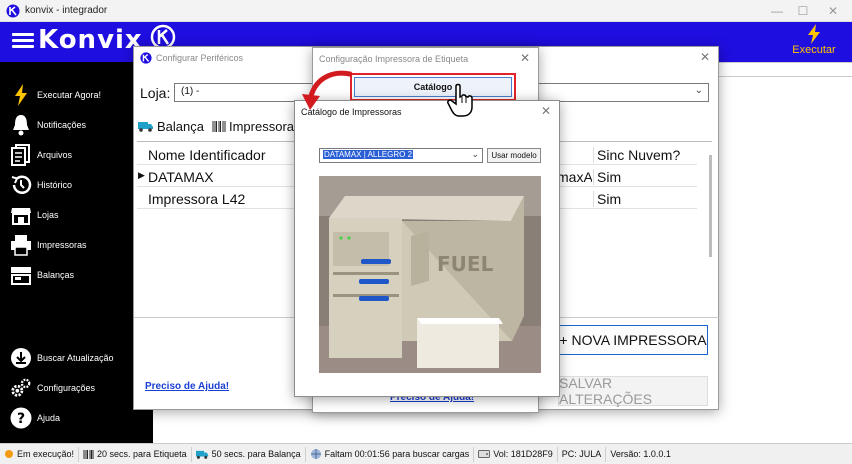 This screenshot has width=852, height=464. I want to click on table-scrollbar, so click(710, 206).